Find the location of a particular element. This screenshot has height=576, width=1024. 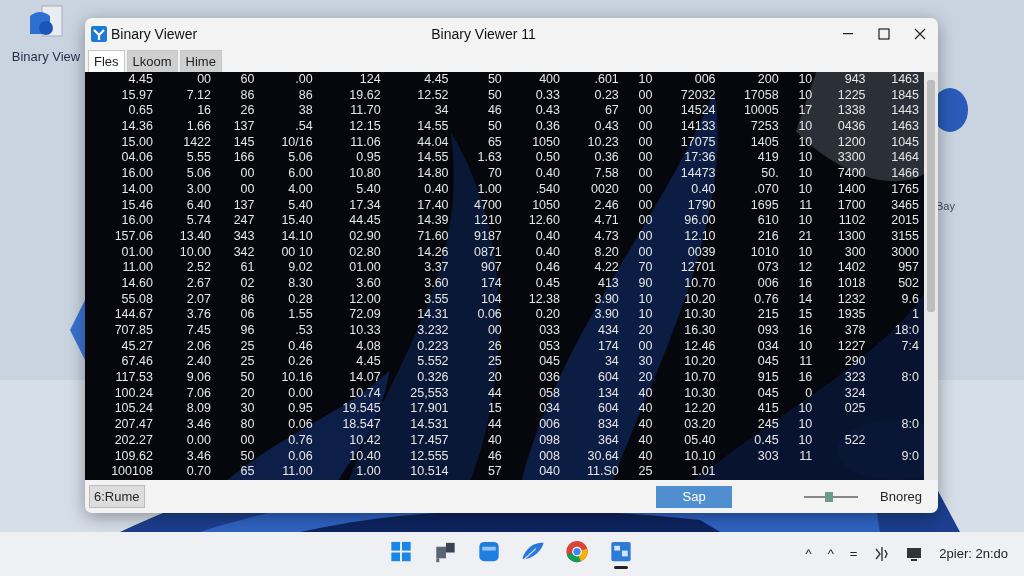

table-cell-text: 7253 is located at coordinates (764, 127).